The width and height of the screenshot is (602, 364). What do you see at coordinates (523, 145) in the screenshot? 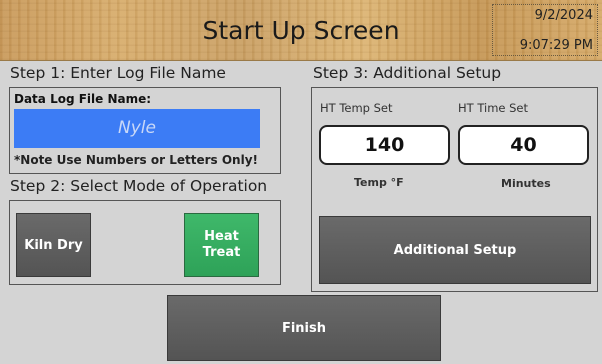
I see `ht-time-input: 40` at bounding box center [523, 145].